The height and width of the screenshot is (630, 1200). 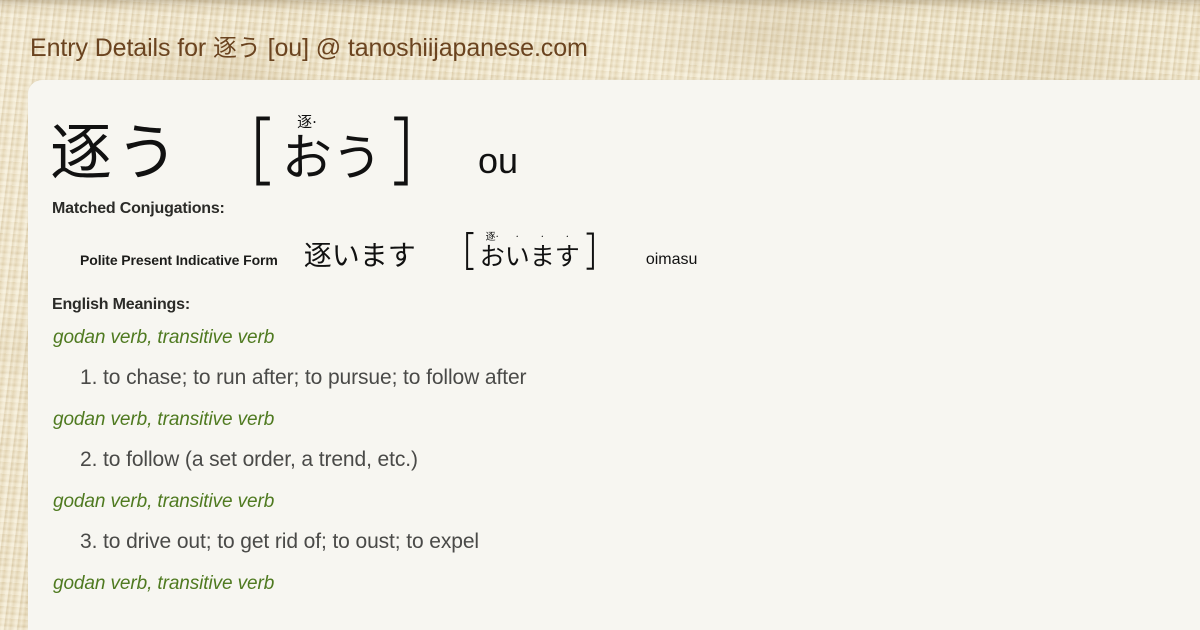 What do you see at coordinates (671, 260) in the screenshot?
I see `conjugation-romaji: oimasu` at bounding box center [671, 260].